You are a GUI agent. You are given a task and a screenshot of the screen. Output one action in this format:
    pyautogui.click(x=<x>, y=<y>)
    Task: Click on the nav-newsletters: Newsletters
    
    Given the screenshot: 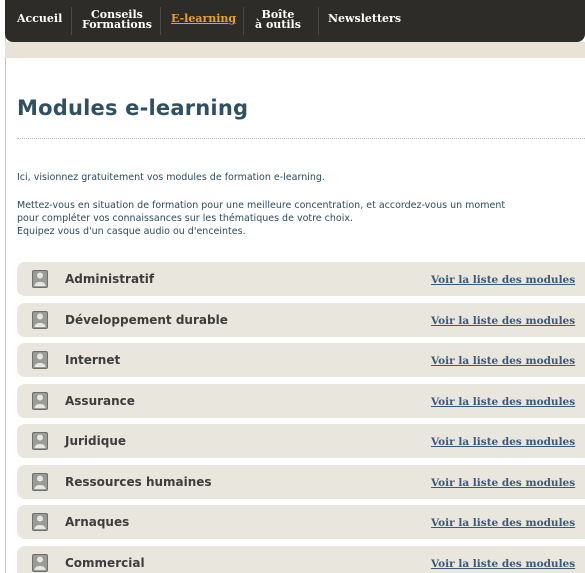 What is the action you would take?
    pyautogui.click(x=364, y=18)
    